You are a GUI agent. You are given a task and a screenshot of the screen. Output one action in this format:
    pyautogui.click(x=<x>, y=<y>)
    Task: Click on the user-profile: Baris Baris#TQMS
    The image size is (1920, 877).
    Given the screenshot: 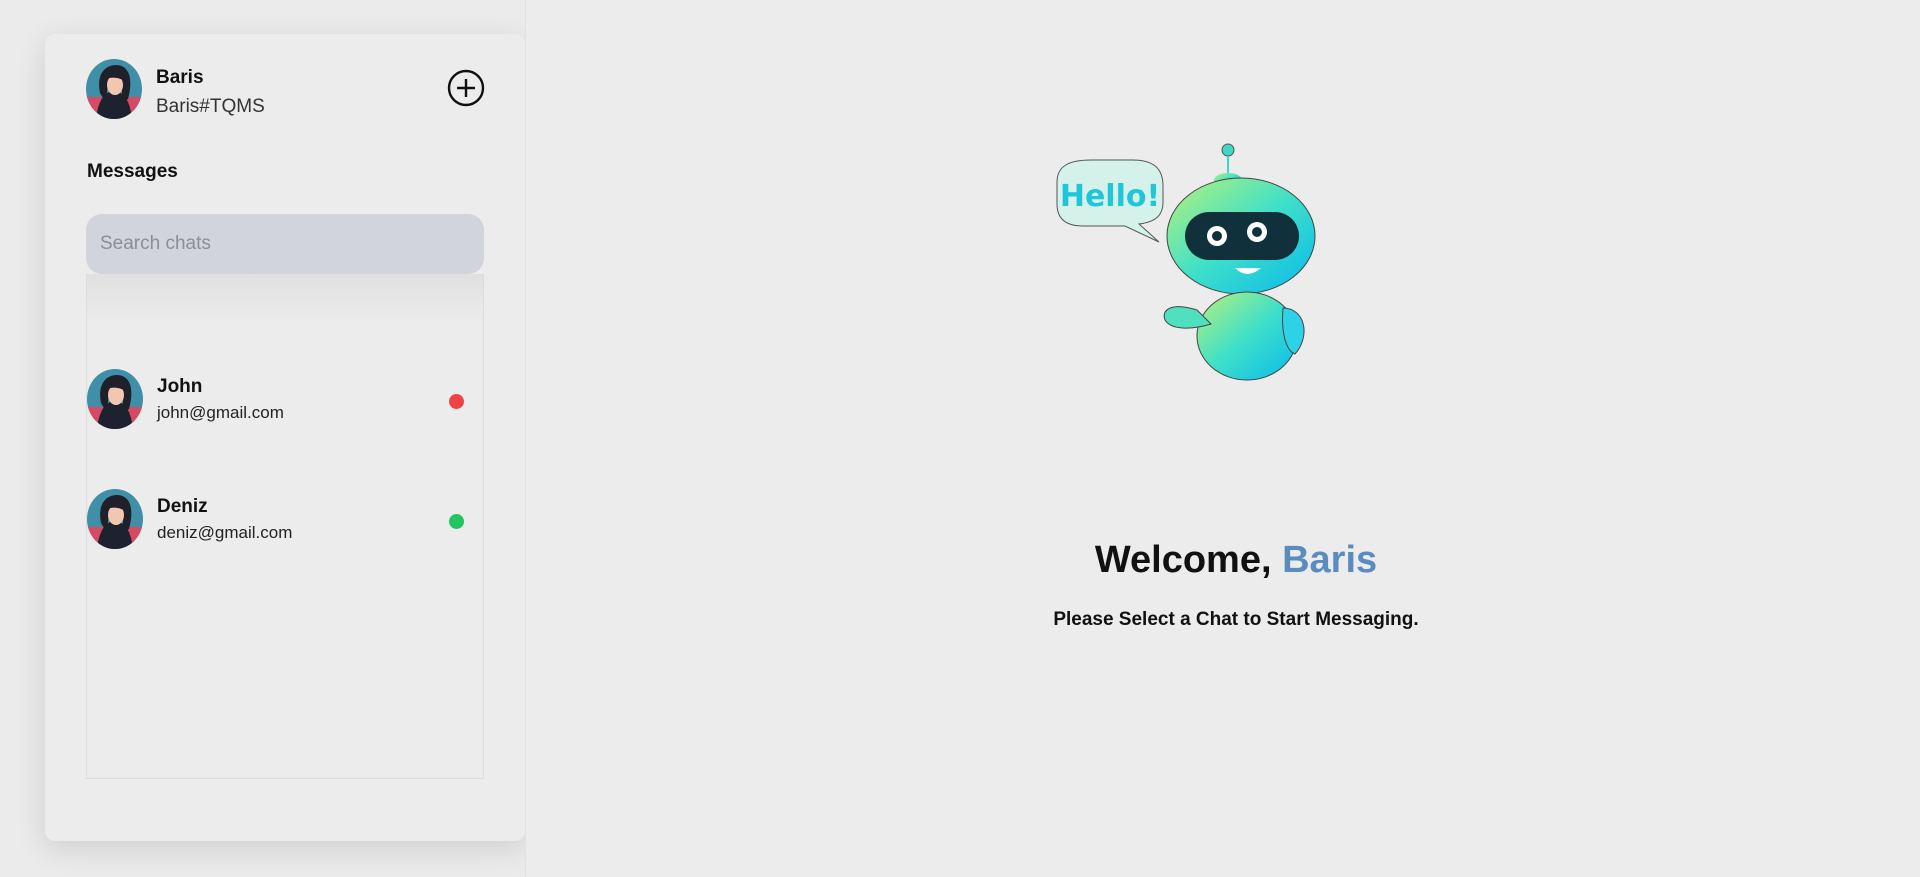 What is the action you would take?
    pyautogui.click(x=286, y=90)
    